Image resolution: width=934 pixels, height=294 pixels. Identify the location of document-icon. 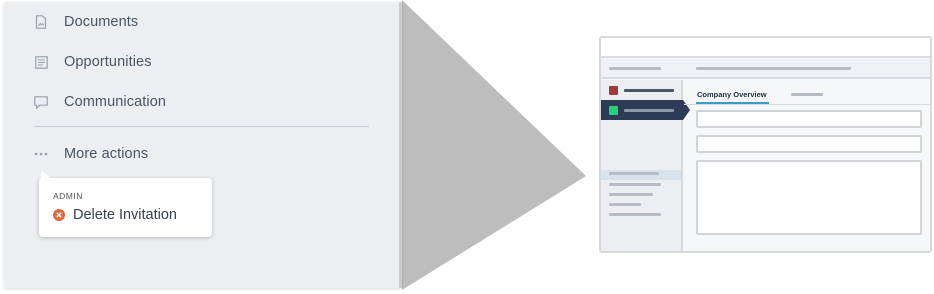
(41, 22).